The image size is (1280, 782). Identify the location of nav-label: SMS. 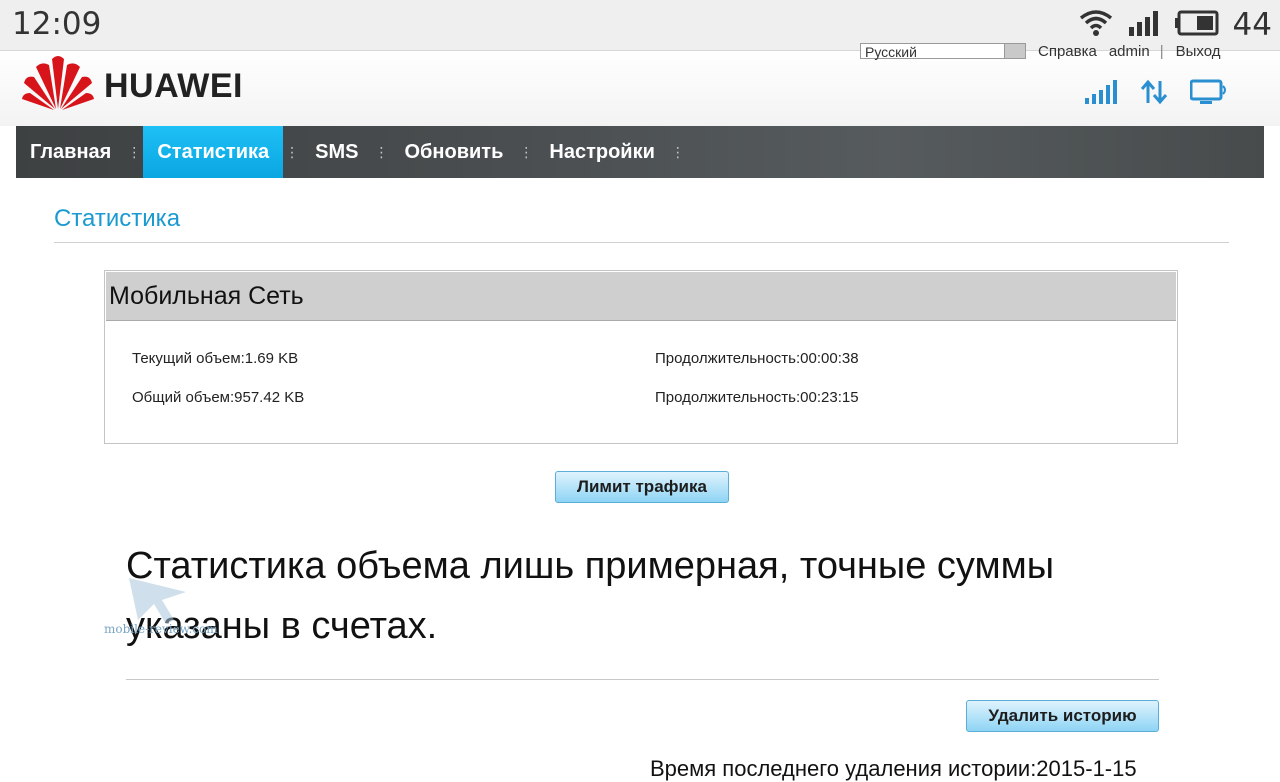
(337, 151).